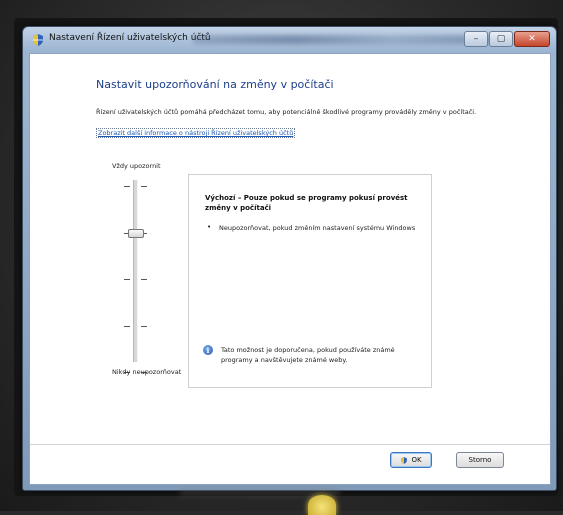 The height and width of the screenshot is (515, 563). I want to click on title-bar-blur, so click(343, 39).